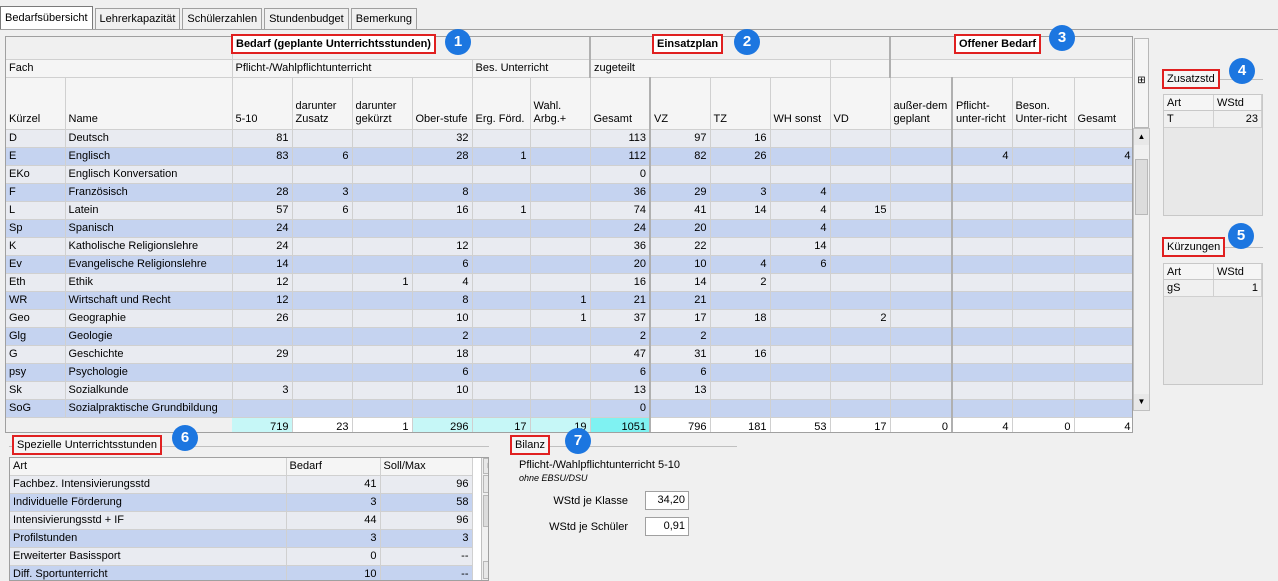 Image resolution: width=1278 pixels, height=581 pixels. I want to click on col-vd: VD, so click(860, 103).